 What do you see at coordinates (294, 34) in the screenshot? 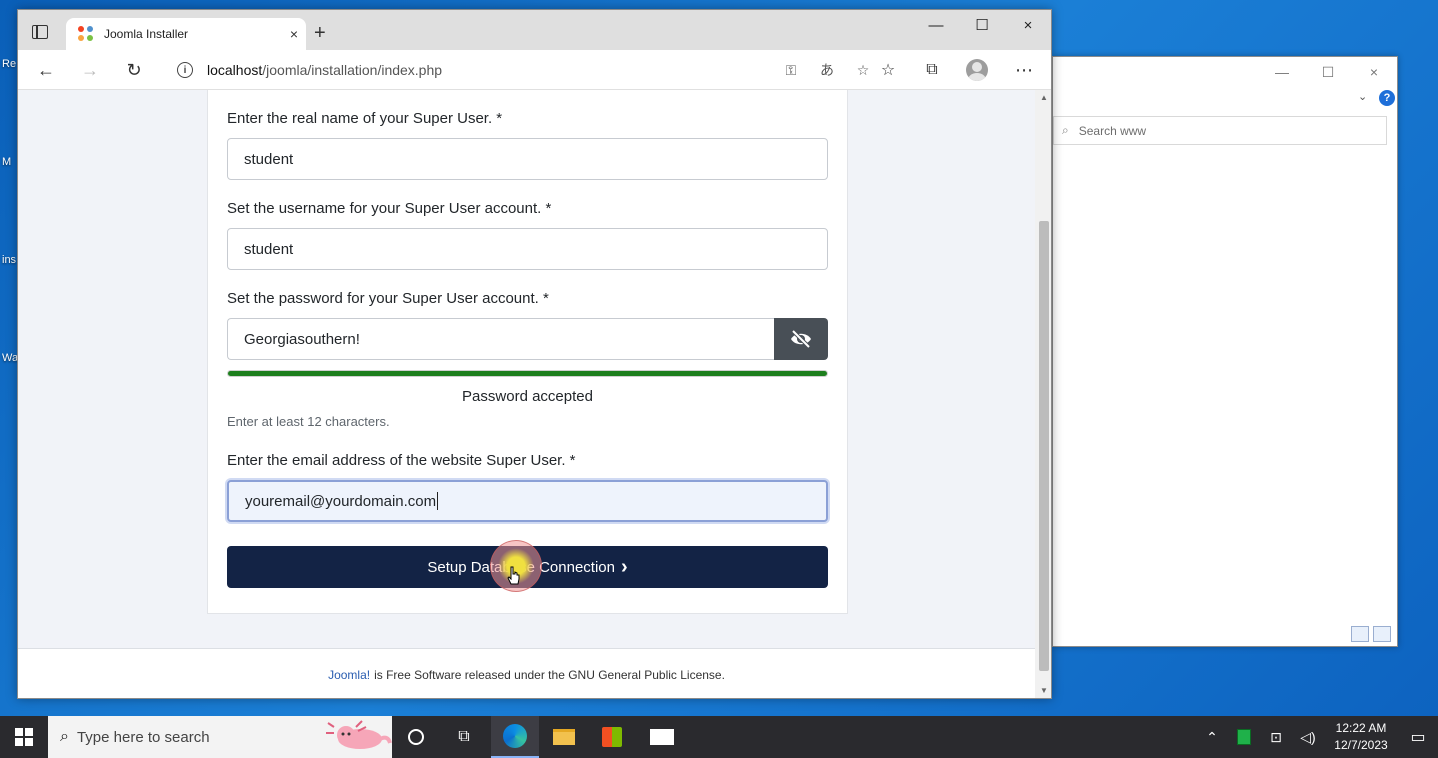
I see `tab-close-icon: ×` at bounding box center [294, 34].